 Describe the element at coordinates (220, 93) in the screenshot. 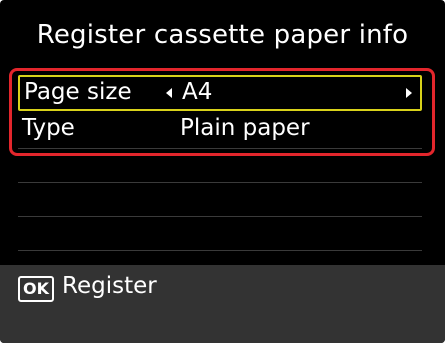

I see `page-size-setting-row: Page size A4` at that location.